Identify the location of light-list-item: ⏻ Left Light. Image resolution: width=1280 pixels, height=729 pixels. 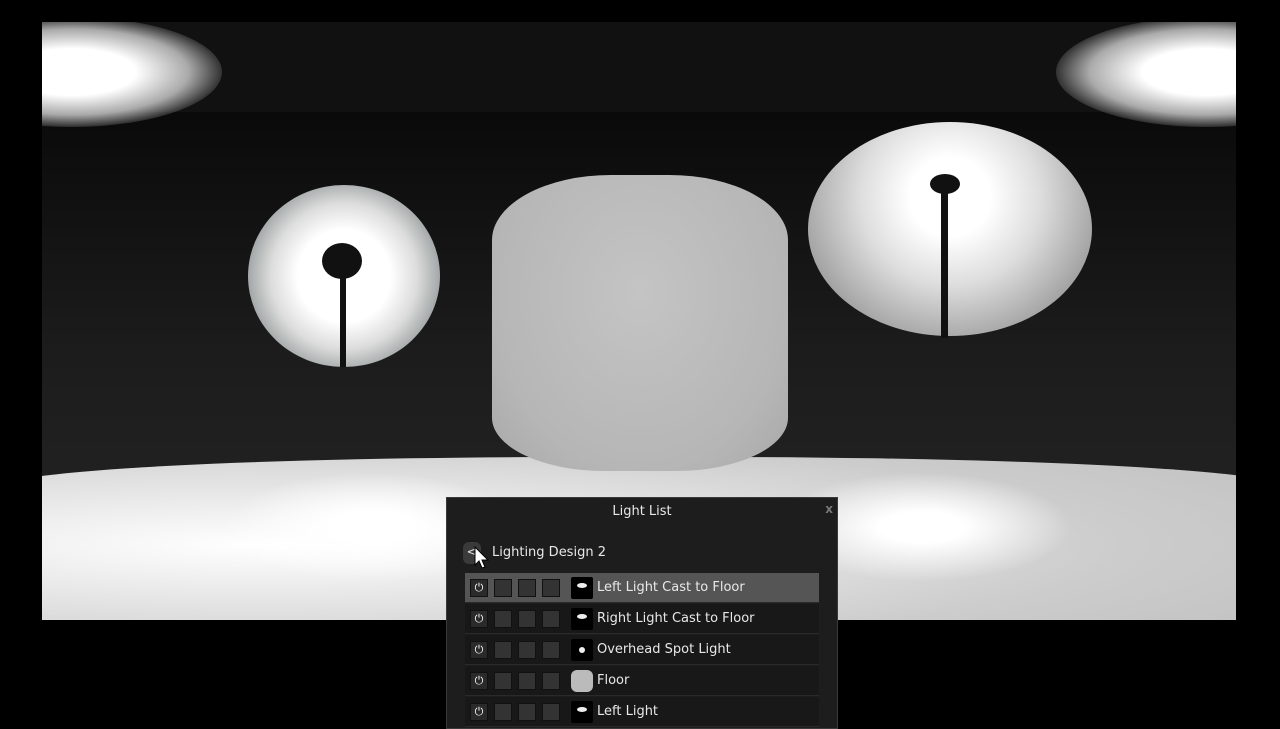
(642, 712).